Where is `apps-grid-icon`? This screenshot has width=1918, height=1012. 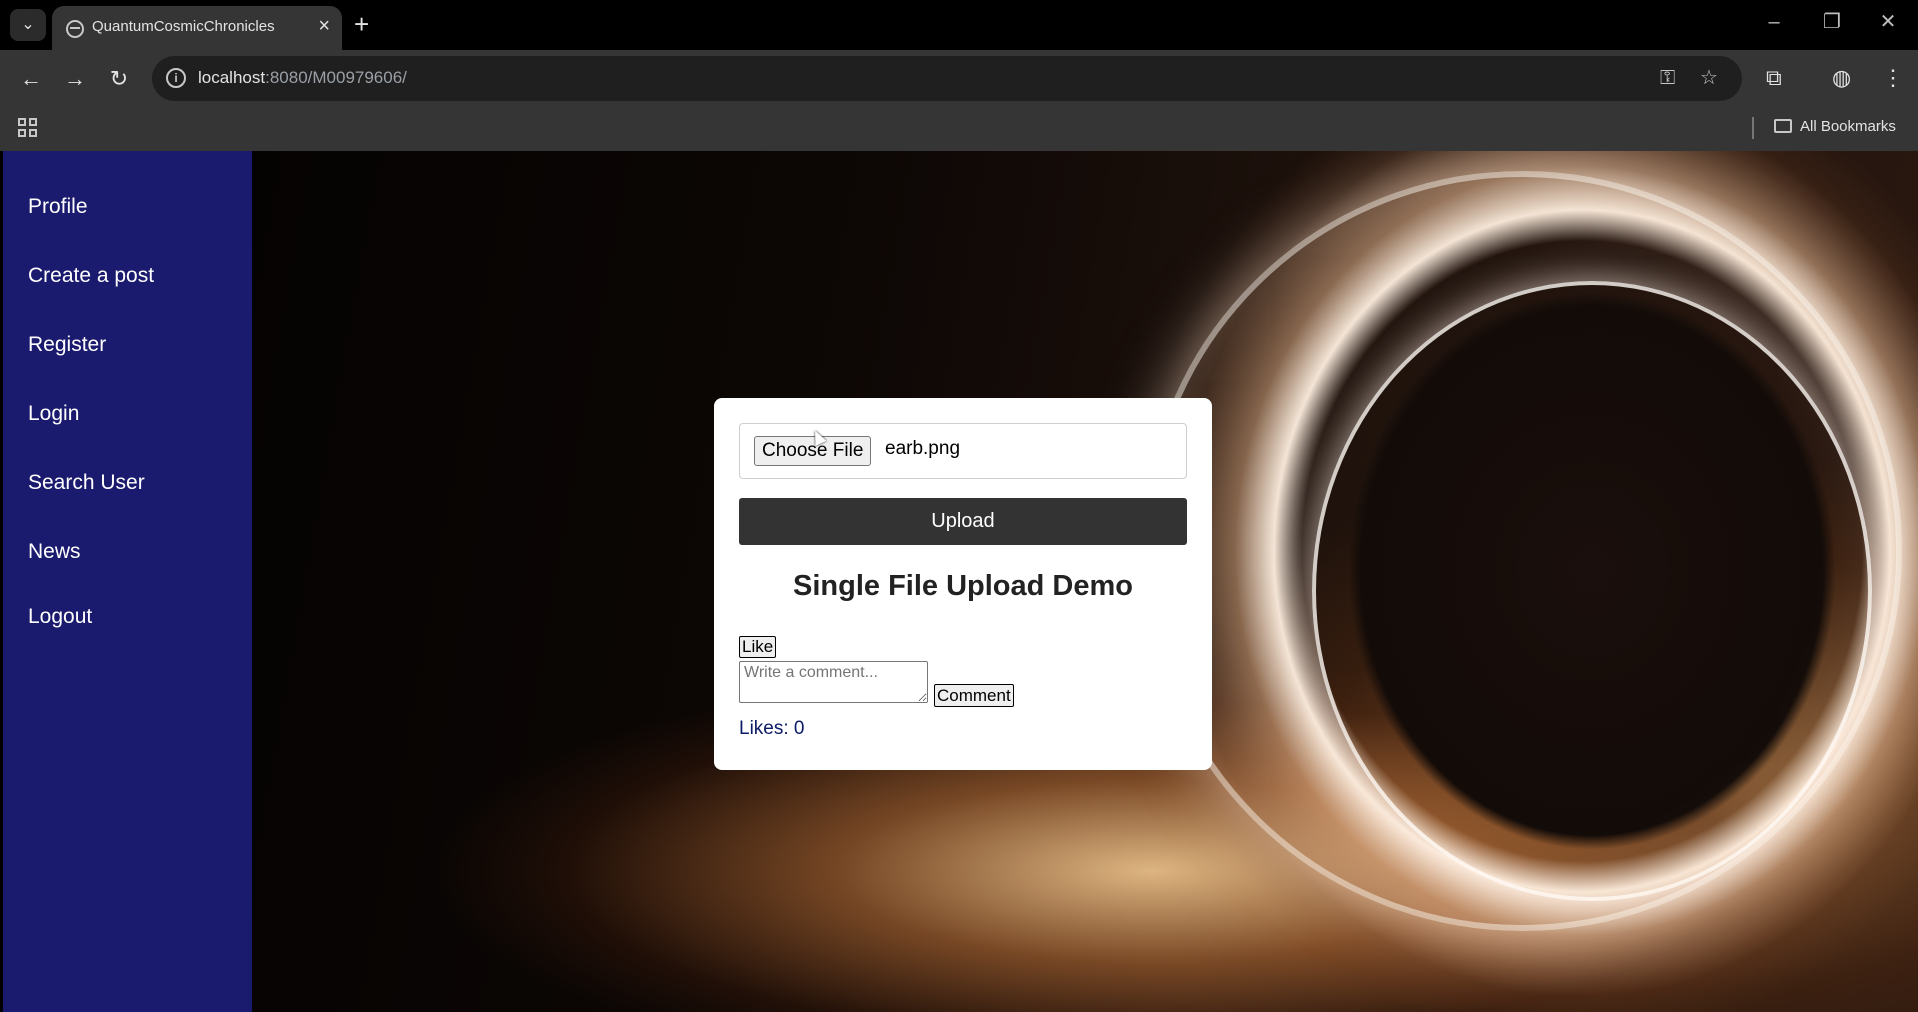
apps-grid-icon is located at coordinates (28, 128).